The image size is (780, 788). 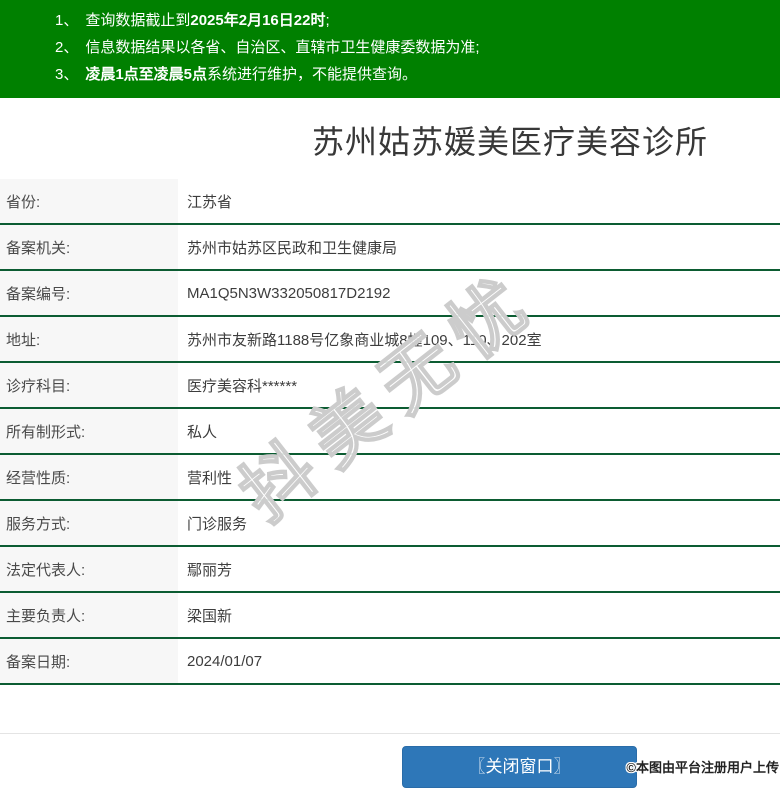 I want to click on table-row-record-number: 备案编号: MA1Q5N3W332050817D2192, so click(x=390, y=294).